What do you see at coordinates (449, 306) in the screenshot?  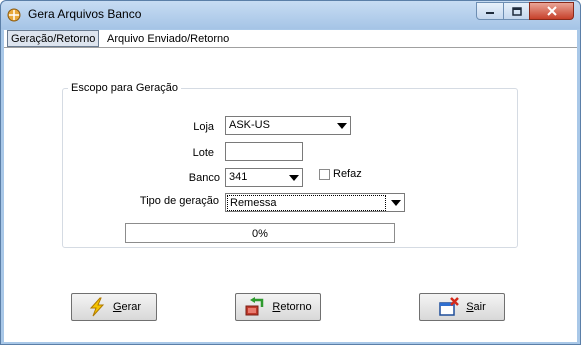 I see `exit-icon` at bounding box center [449, 306].